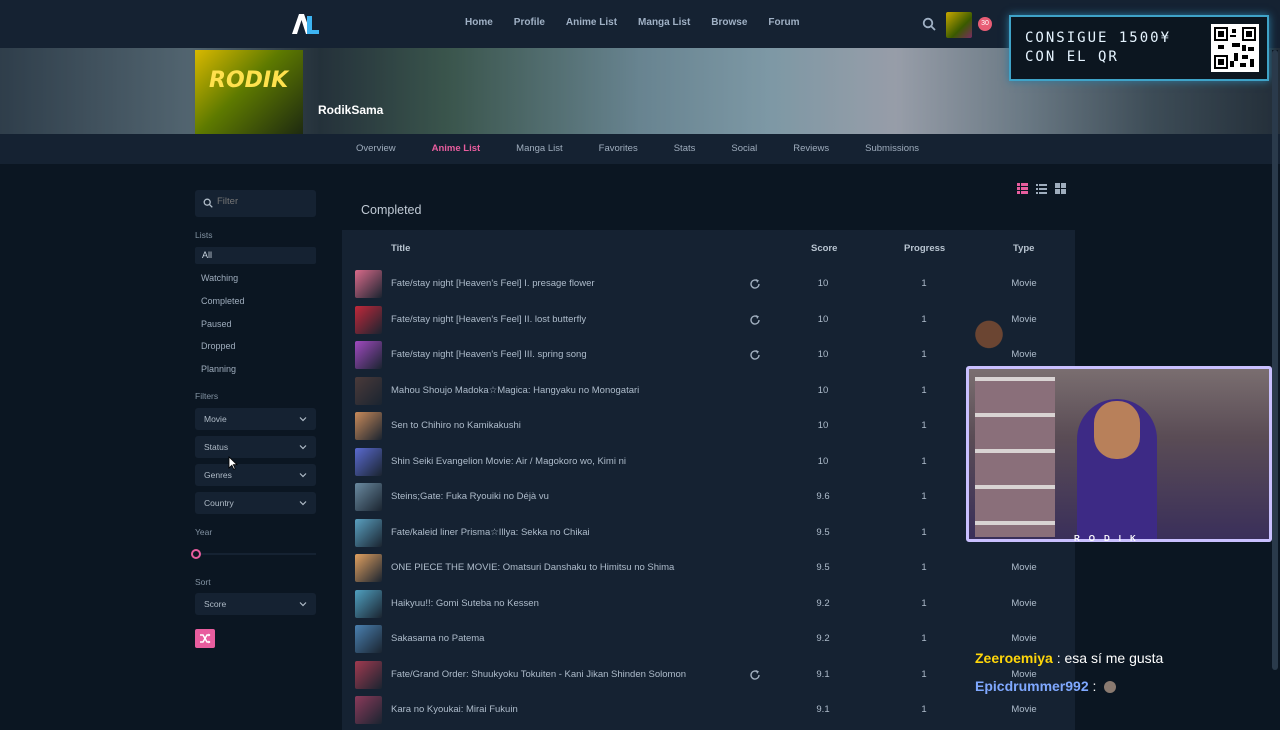 This screenshot has height=730, width=1280. What do you see at coordinates (479, 22) in the screenshot?
I see `nav-home: Home` at bounding box center [479, 22].